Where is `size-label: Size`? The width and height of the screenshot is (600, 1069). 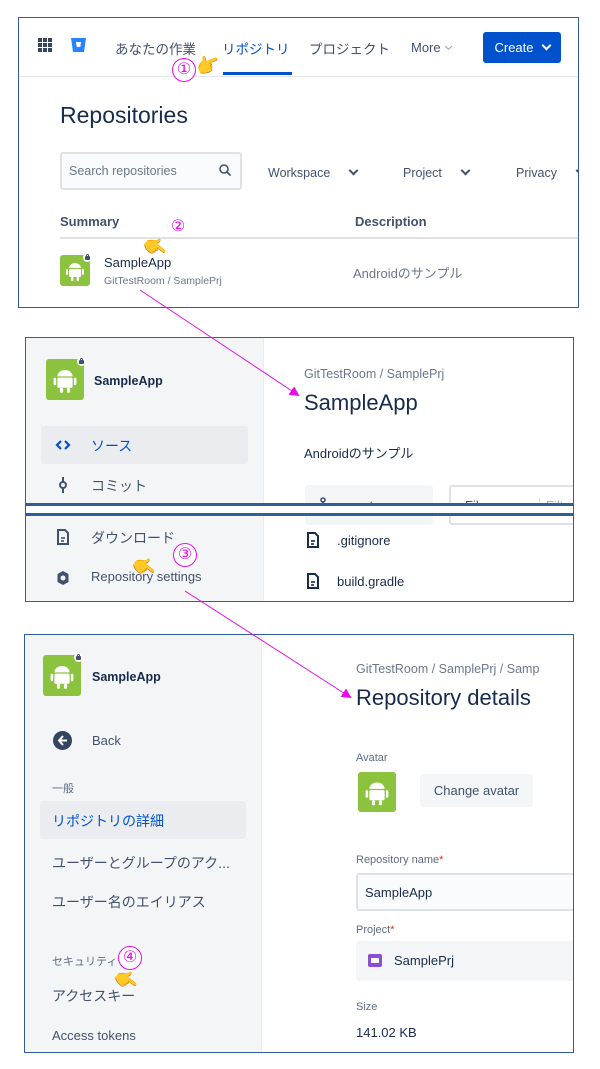
size-label: Size is located at coordinates (367, 1007).